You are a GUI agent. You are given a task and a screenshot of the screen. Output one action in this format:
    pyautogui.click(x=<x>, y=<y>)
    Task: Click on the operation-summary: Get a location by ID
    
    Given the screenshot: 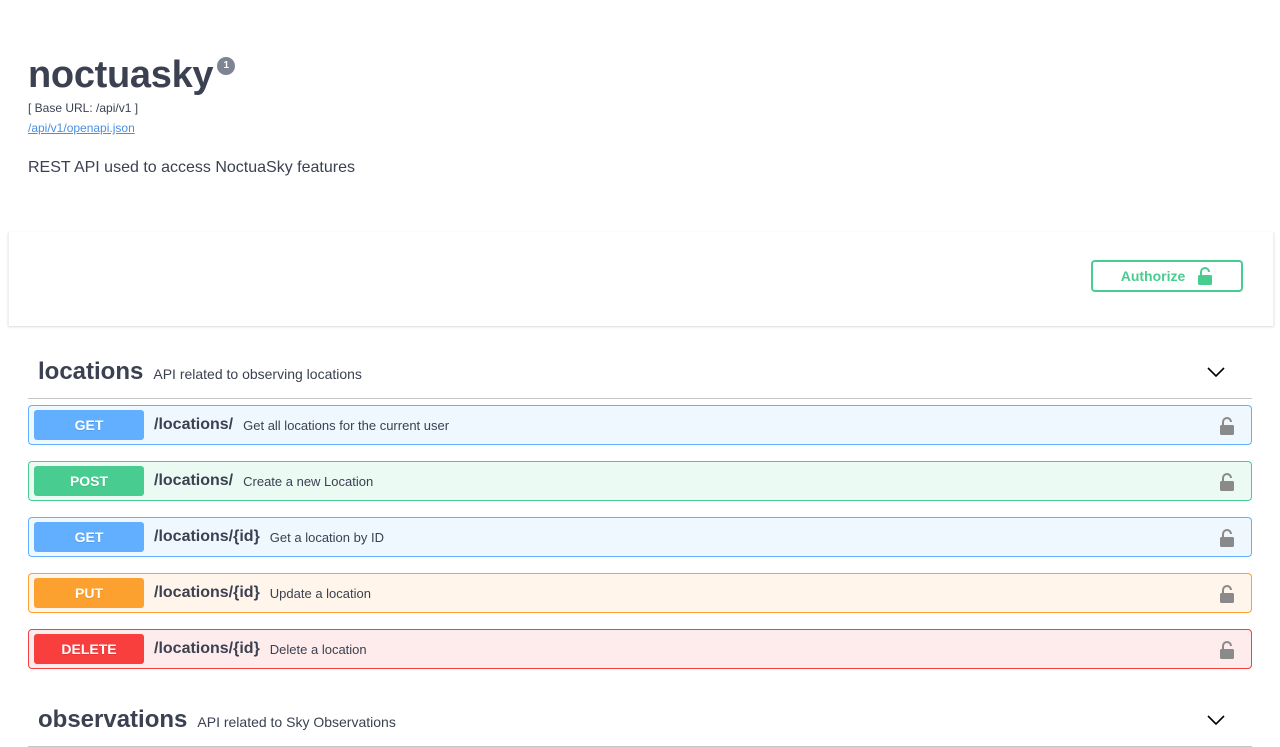 What is the action you would take?
    pyautogui.click(x=326, y=537)
    